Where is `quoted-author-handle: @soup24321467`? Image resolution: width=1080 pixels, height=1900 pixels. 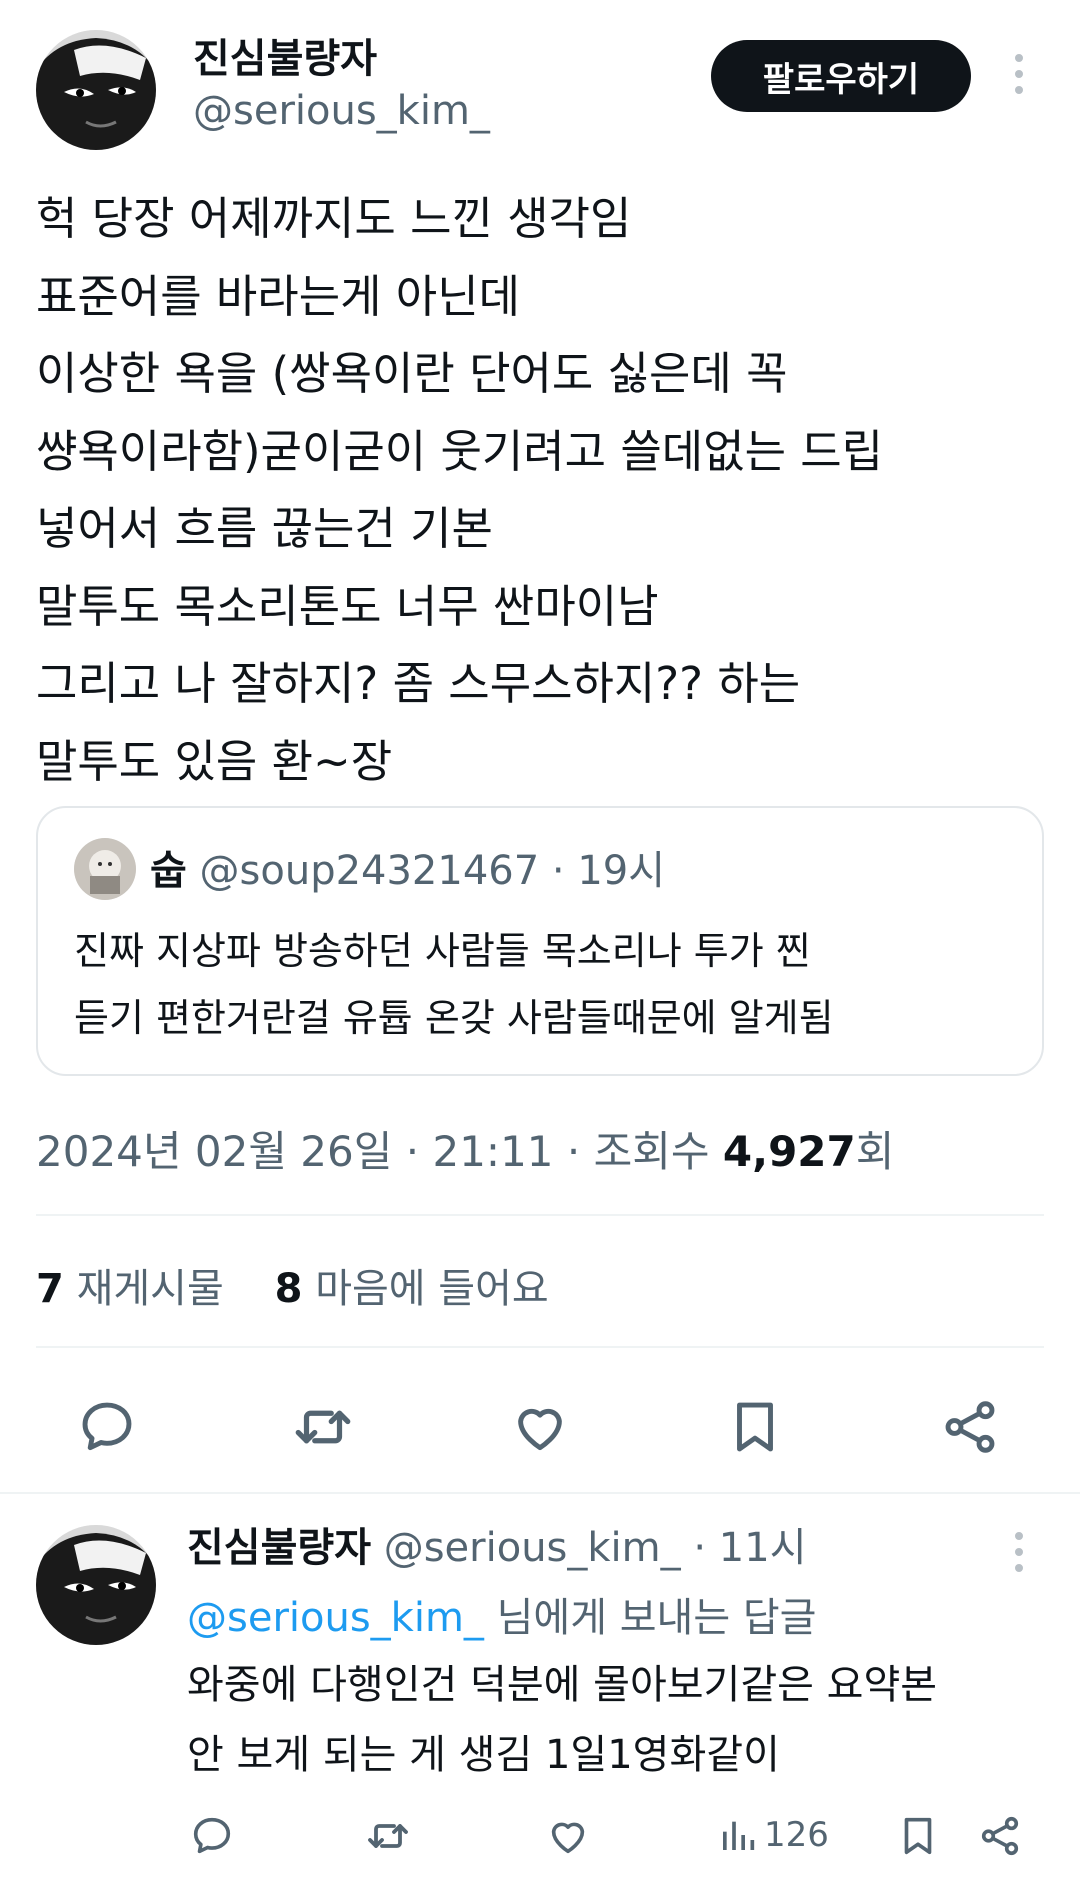 quoted-author-handle: @soup24321467 is located at coordinates (369, 871).